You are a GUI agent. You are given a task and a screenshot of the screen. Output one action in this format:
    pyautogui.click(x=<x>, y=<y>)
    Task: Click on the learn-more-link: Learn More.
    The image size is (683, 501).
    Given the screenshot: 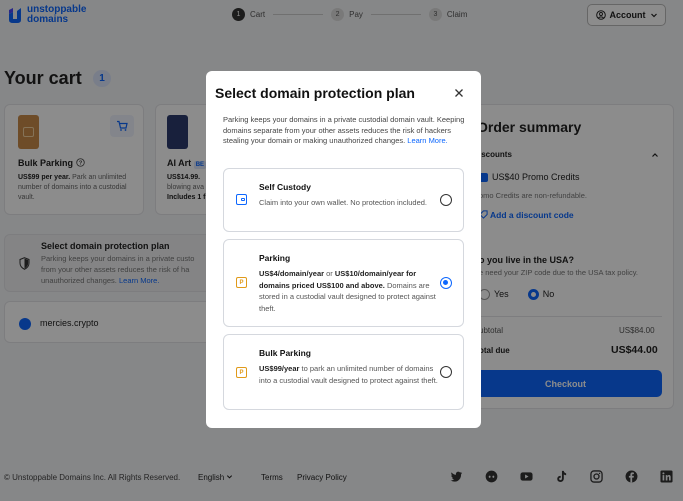 What is the action you would take?
    pyautogui.click(x=427, y=140)
    